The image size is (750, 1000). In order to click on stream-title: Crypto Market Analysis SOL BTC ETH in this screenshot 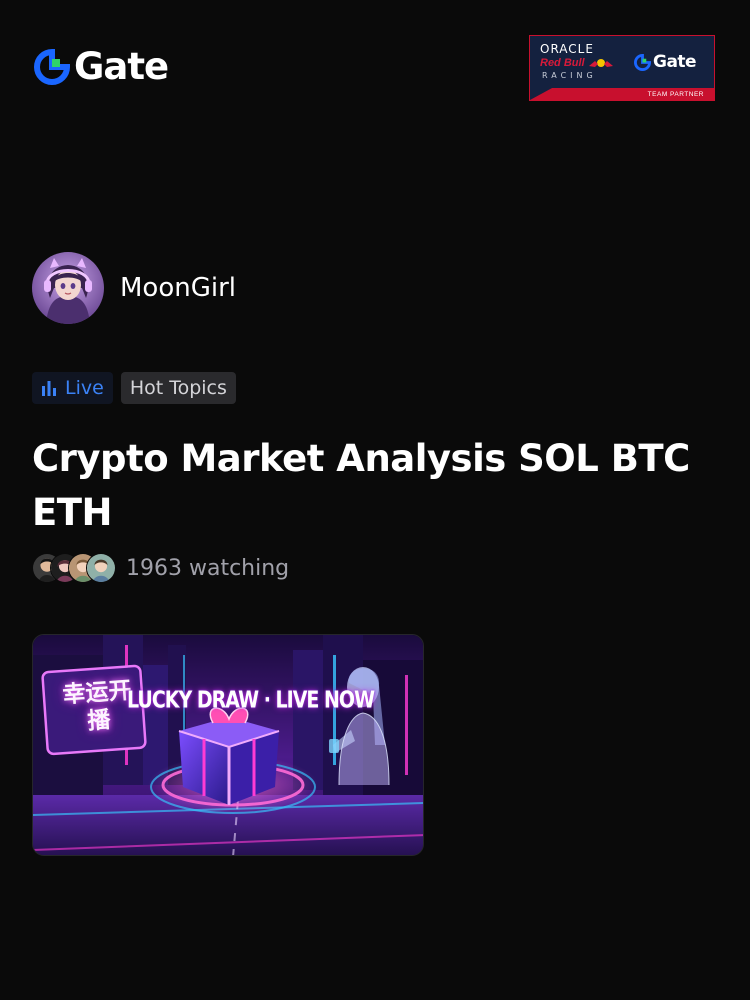, I will do `click(361, 485)`.